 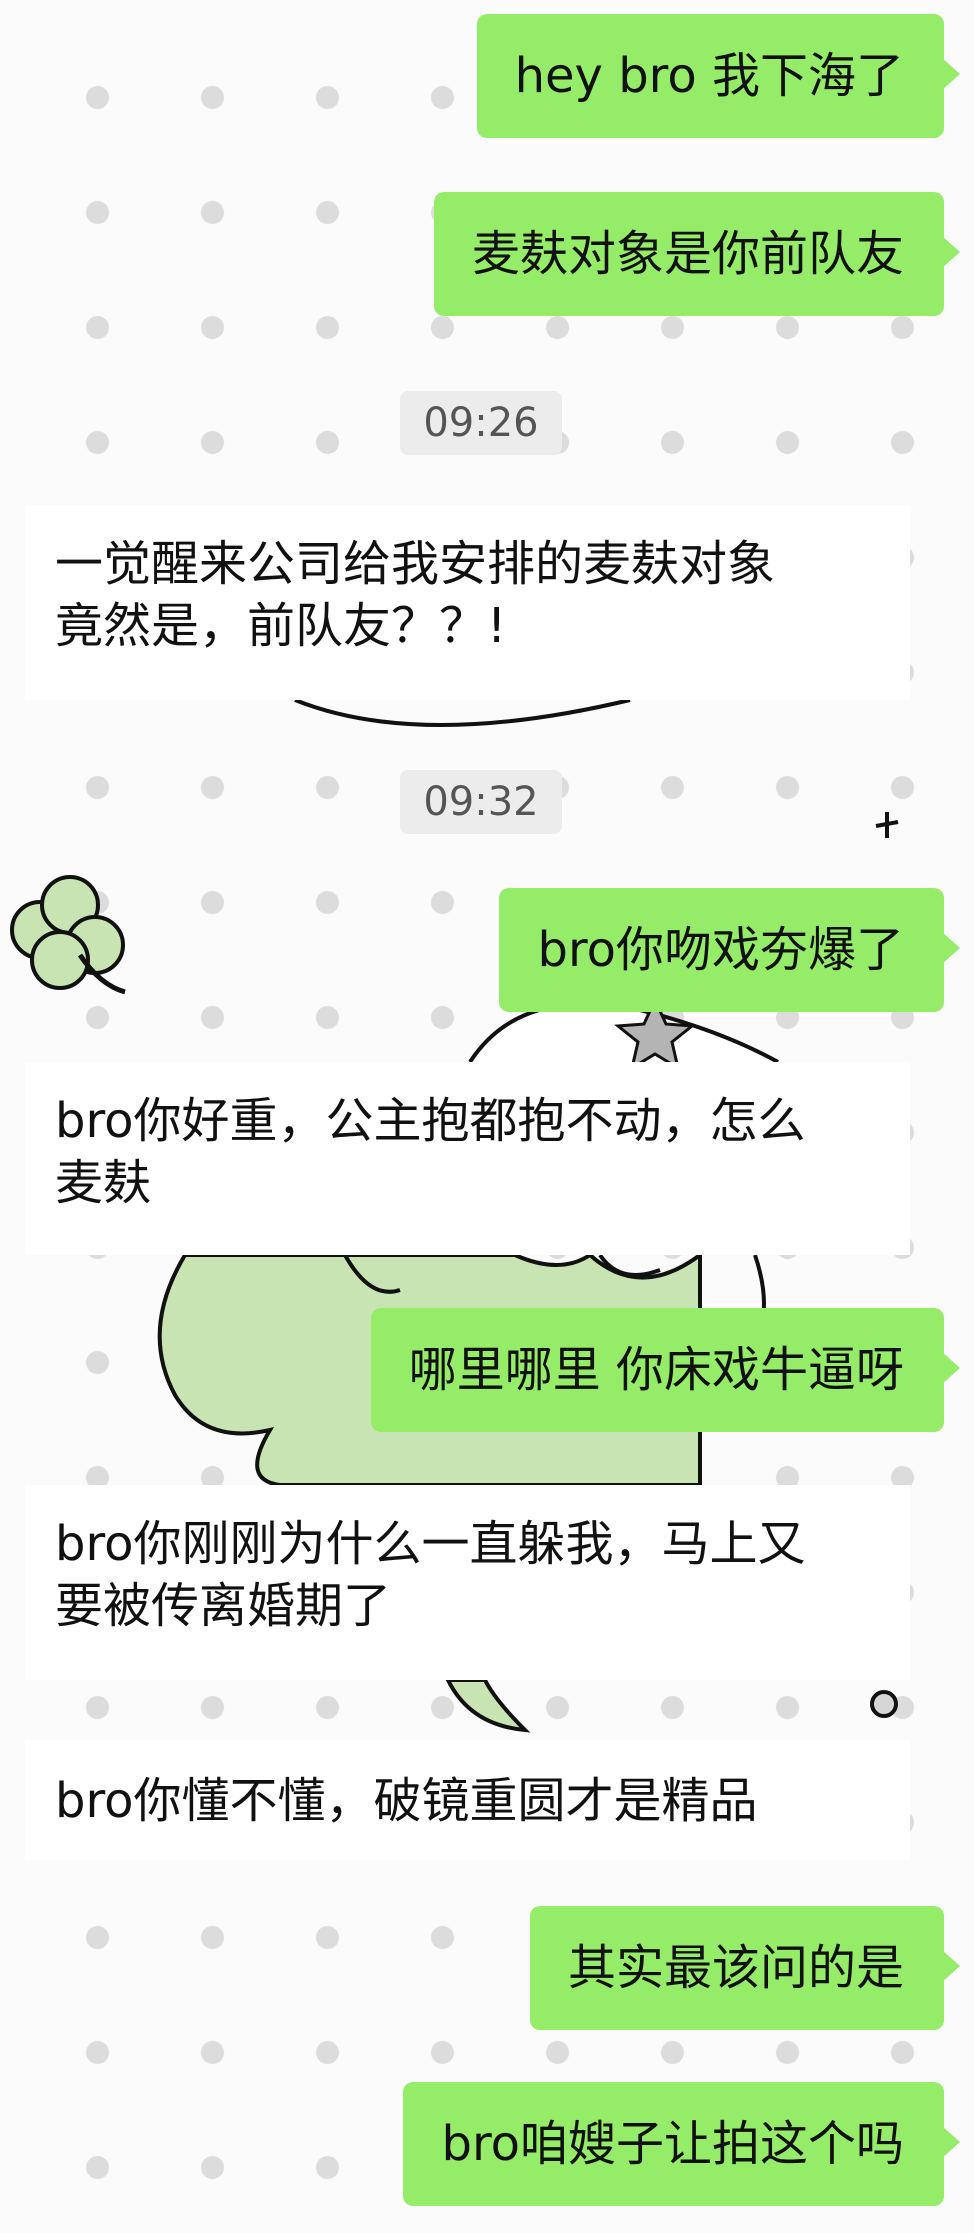 I want to click on sparkle-icon, so click(x=887, y=825).